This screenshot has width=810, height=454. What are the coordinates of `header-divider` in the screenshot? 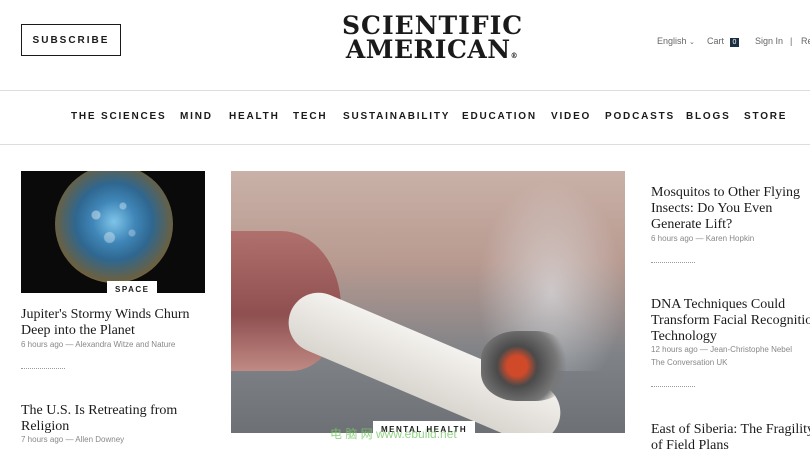 It's located at (405, 90).